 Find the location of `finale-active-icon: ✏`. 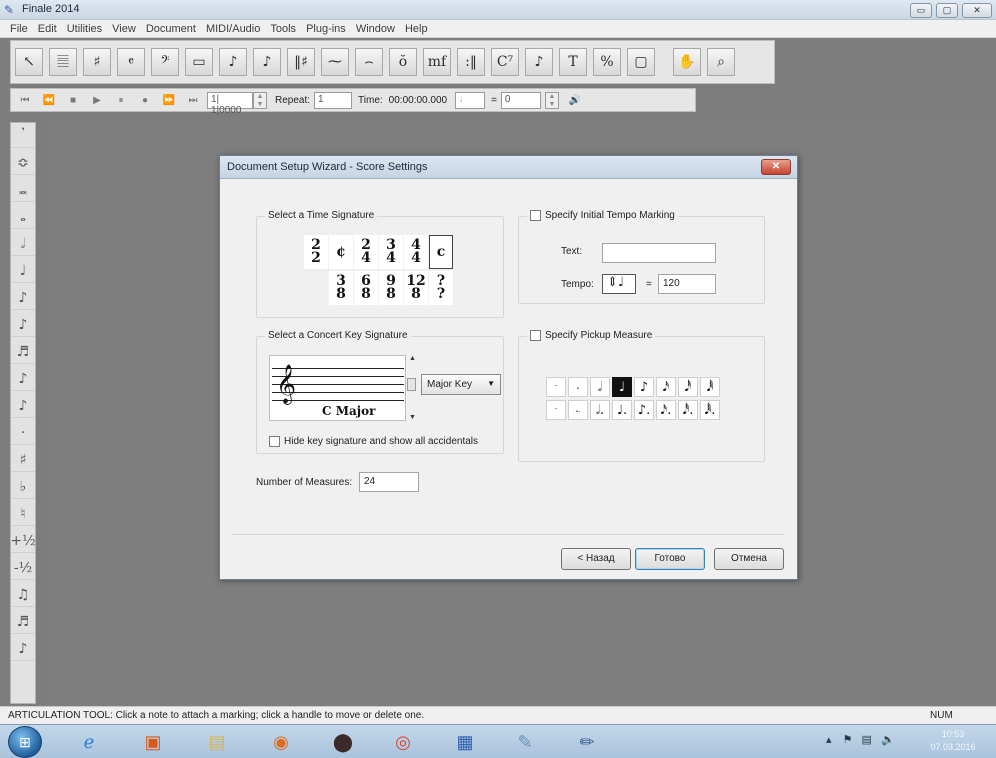

finale-active-icon: ✏ is located at coordinates (587, 742).